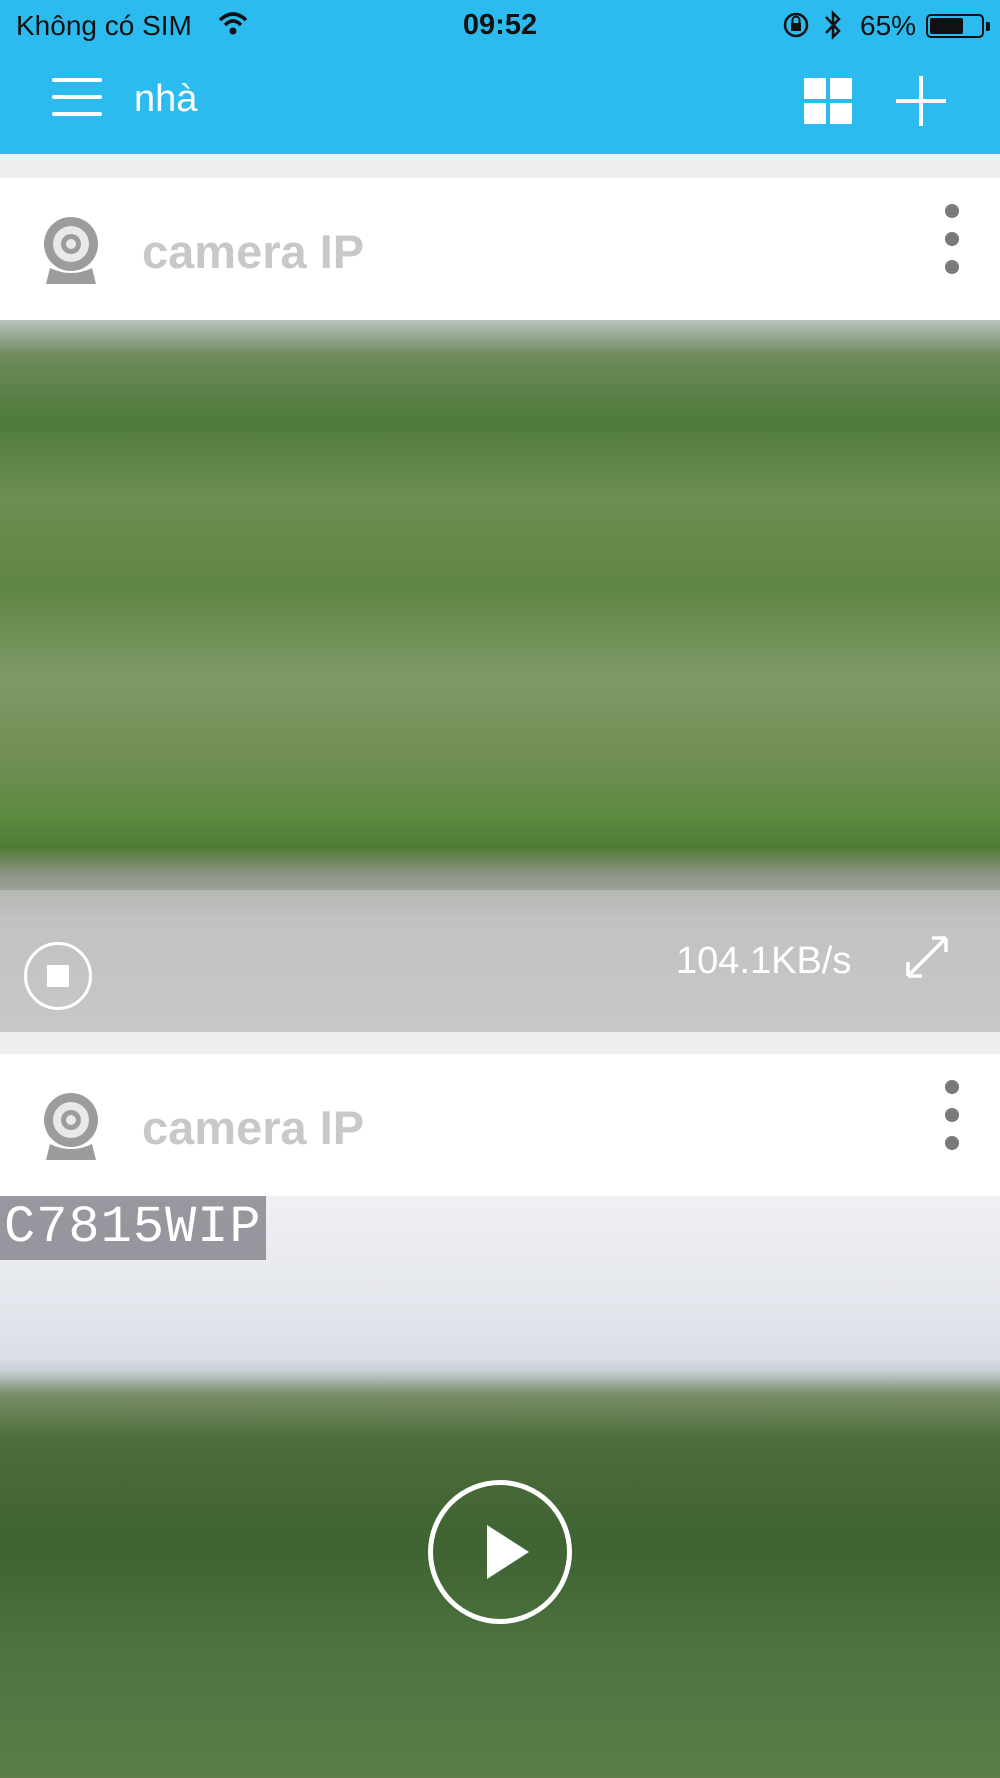 Image resolution: width=1000 pixels, height=1778 pixels. Describe the element at coordinates (508, 1552) in the screenshot. I see `play-triangle` at that location.